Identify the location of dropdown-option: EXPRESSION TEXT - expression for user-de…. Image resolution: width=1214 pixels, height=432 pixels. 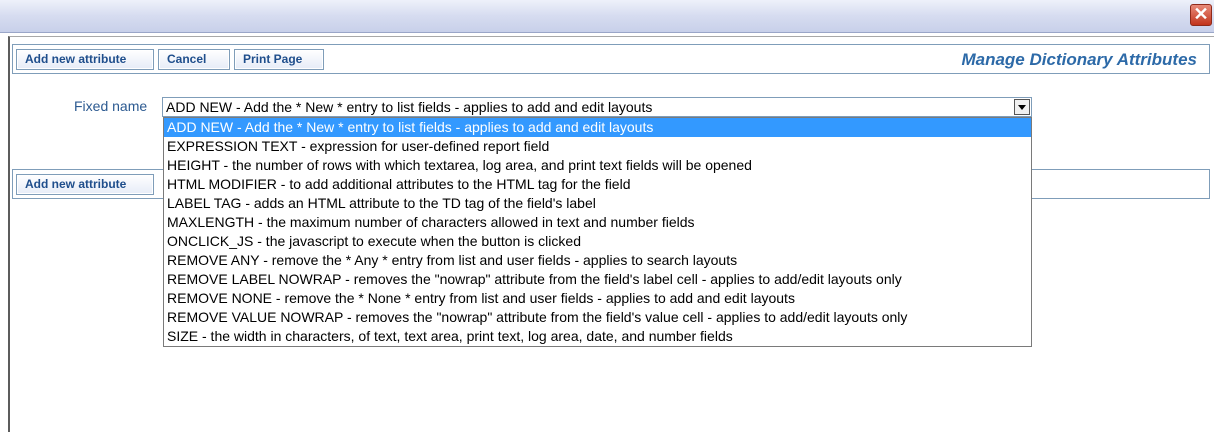
(597, 146).